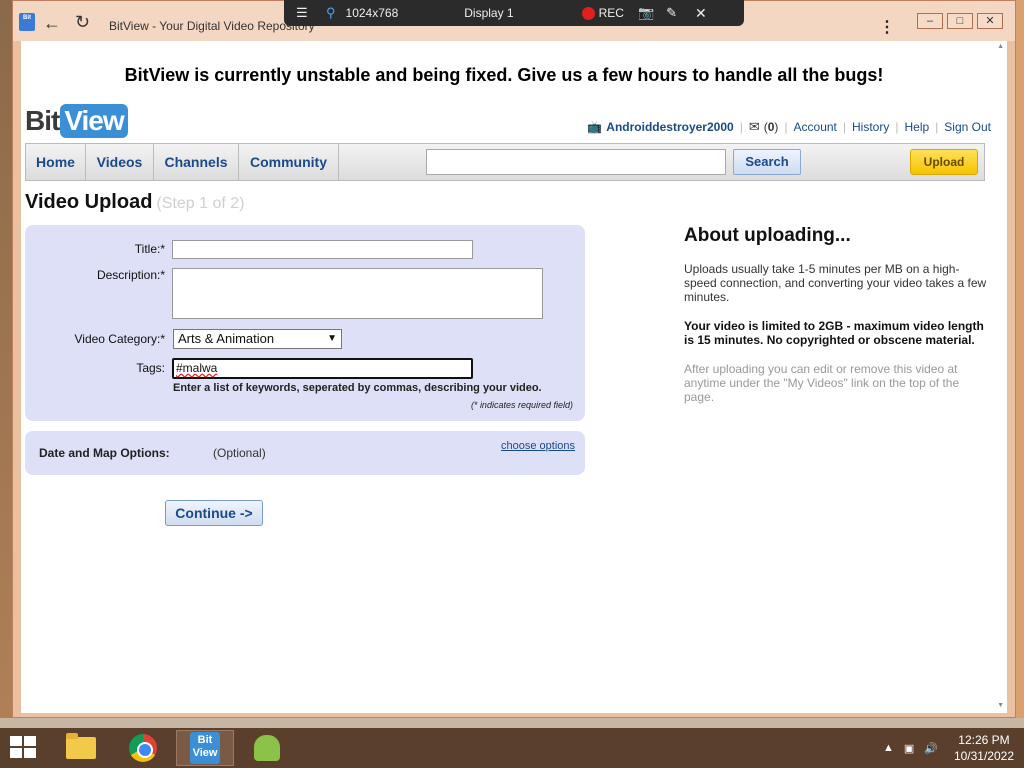 This screenshot has width=1024, height=768. I want to click on chevron-up-icon: ▲, so click(888, 748).